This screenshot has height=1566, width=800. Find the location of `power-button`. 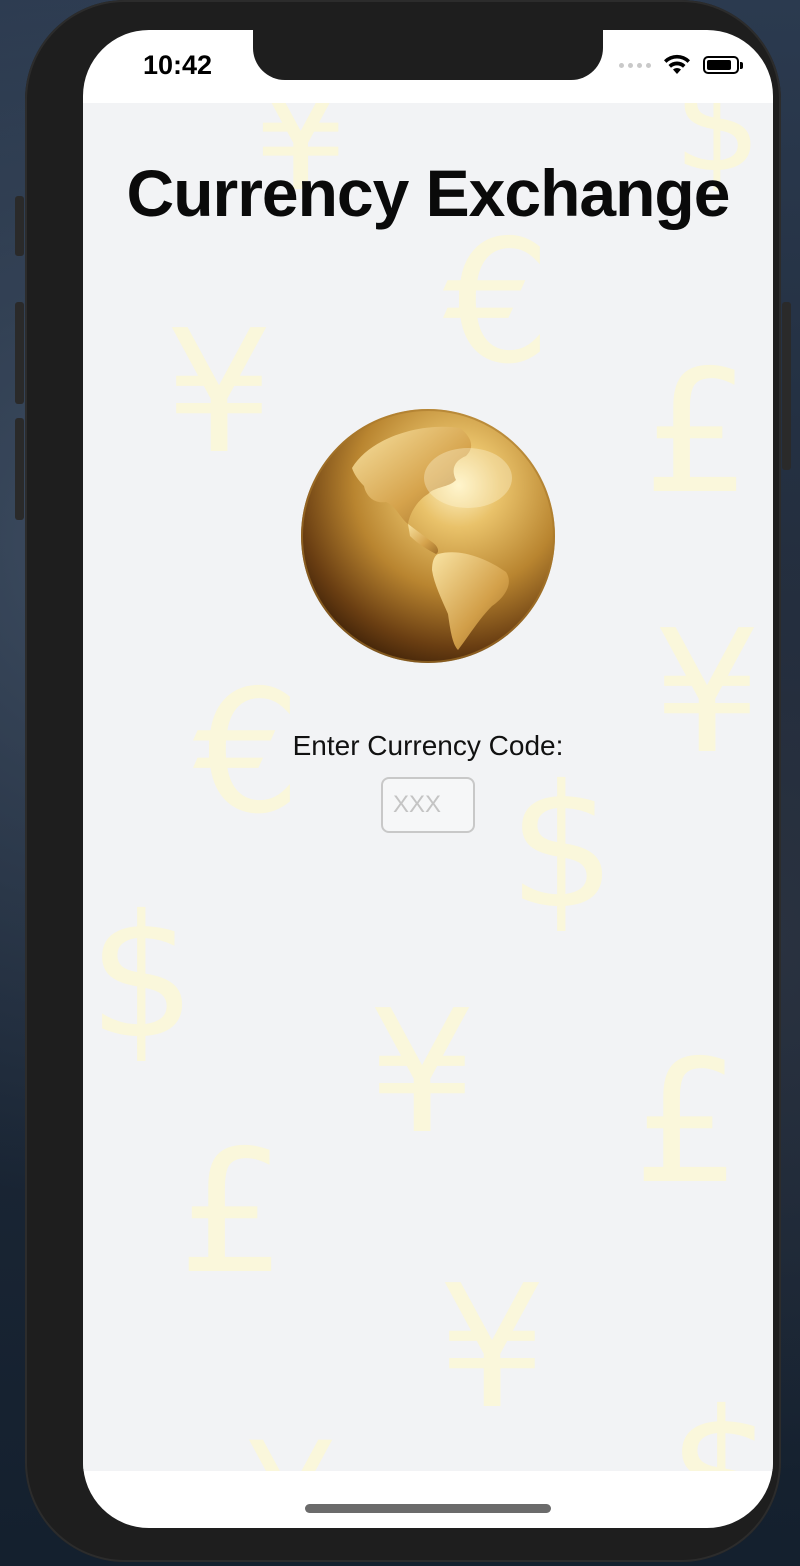

power-button is located at coordinates (786, 386).